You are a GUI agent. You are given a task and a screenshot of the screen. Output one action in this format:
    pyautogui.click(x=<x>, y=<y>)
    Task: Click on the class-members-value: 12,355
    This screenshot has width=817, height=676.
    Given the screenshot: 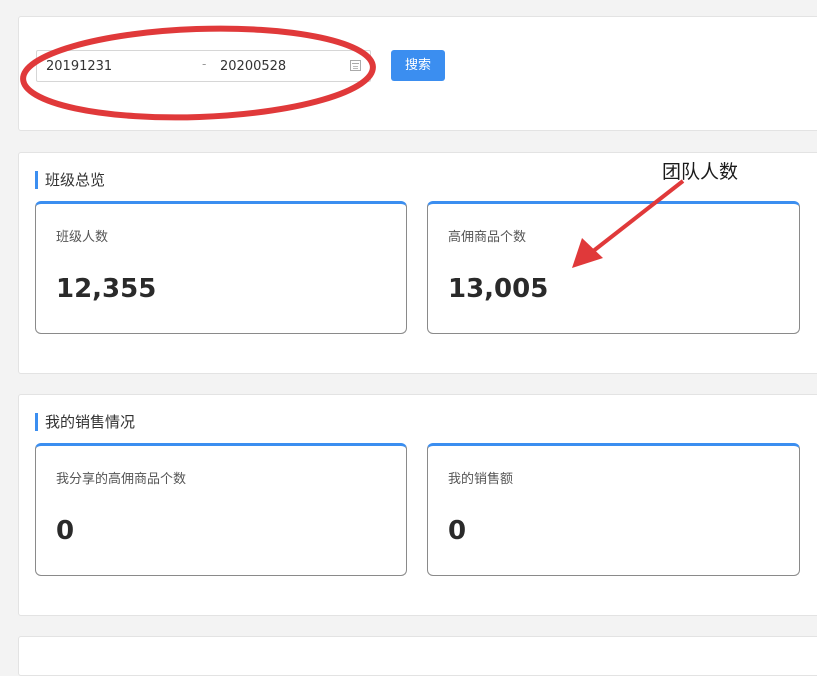 What is the action you would take?
    pyautogui.click(x=106, y=289)
    